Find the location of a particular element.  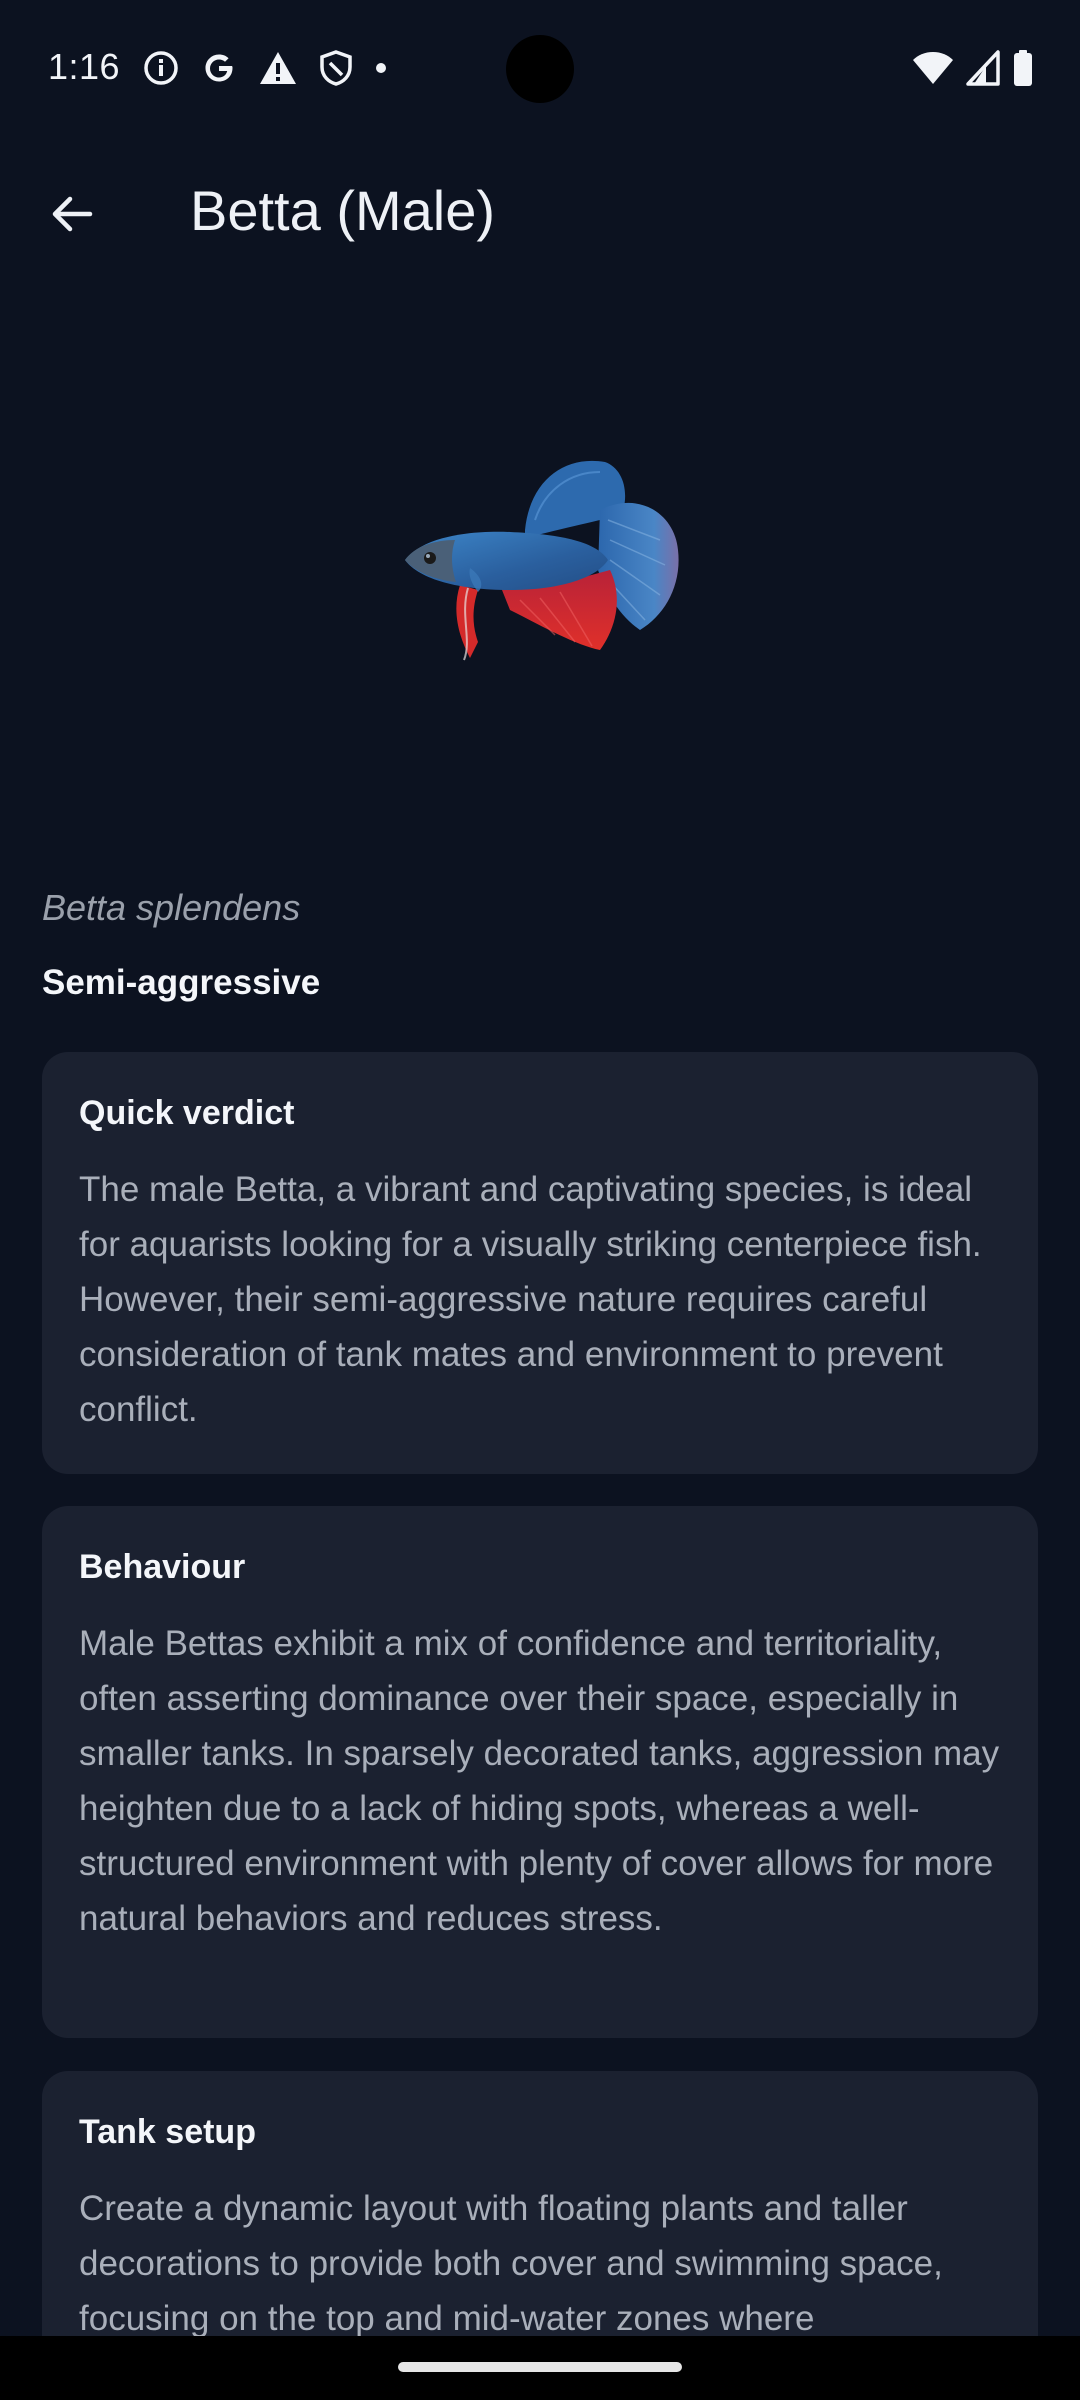

page-title: Betta (Male) is located at coordinates (342, 210).